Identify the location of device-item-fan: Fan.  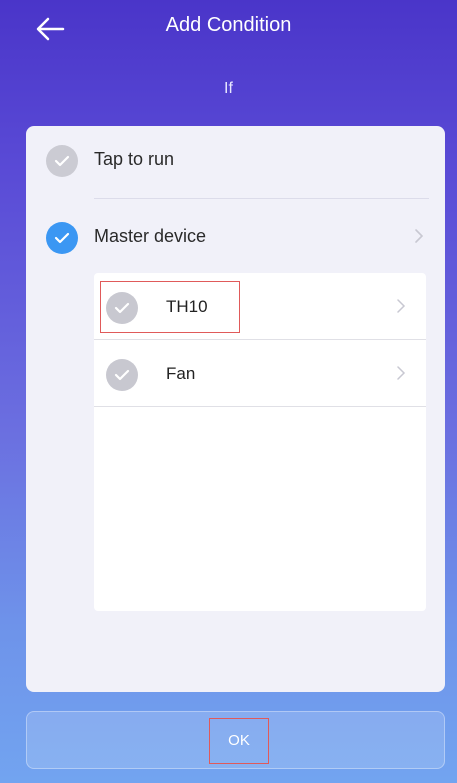
(260, 373).